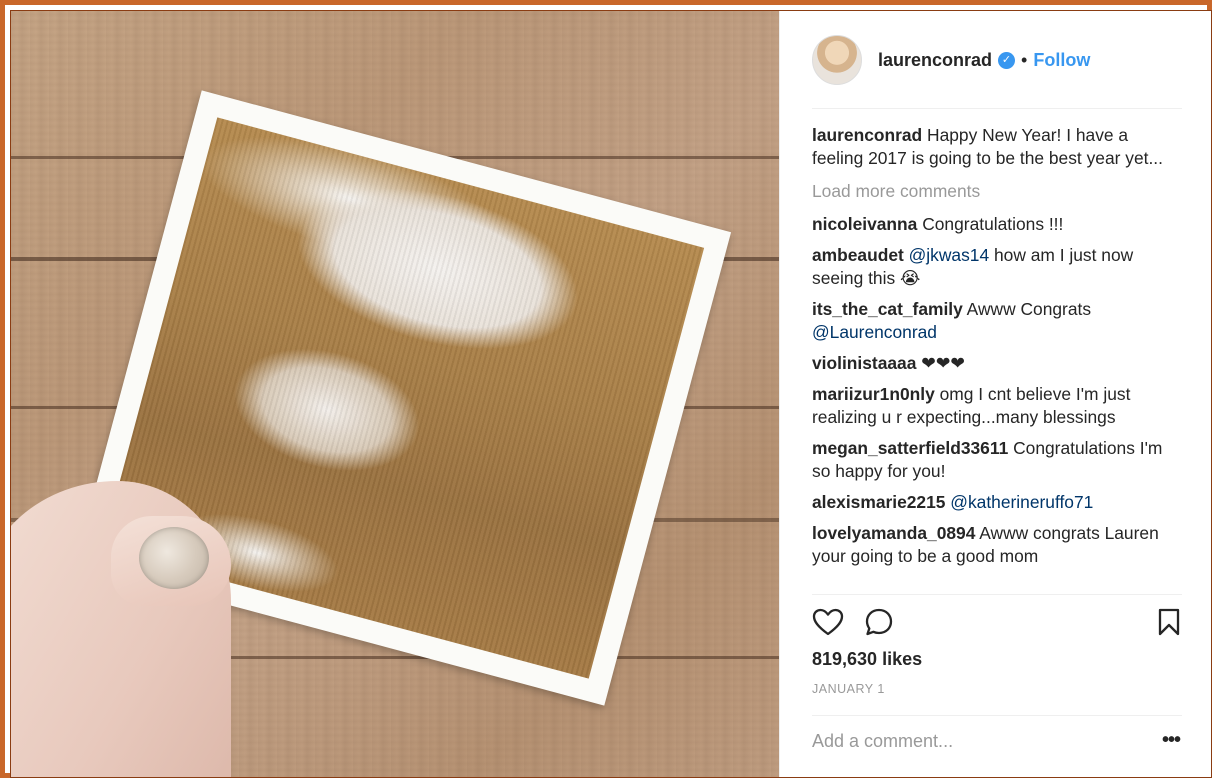 This screenshot has width=1212, height=778. Describe the element at coordinates (828, 624) in the screenshot. I see `heart-icon` at that location.